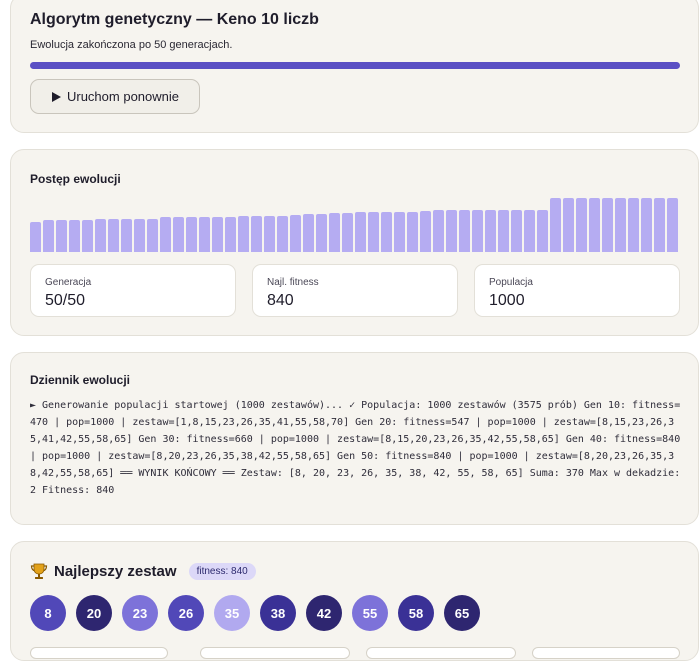 This screenshot has width=700, height=661. I want to click on evolution-label: Postęp ewolucji, so click(75, 179).